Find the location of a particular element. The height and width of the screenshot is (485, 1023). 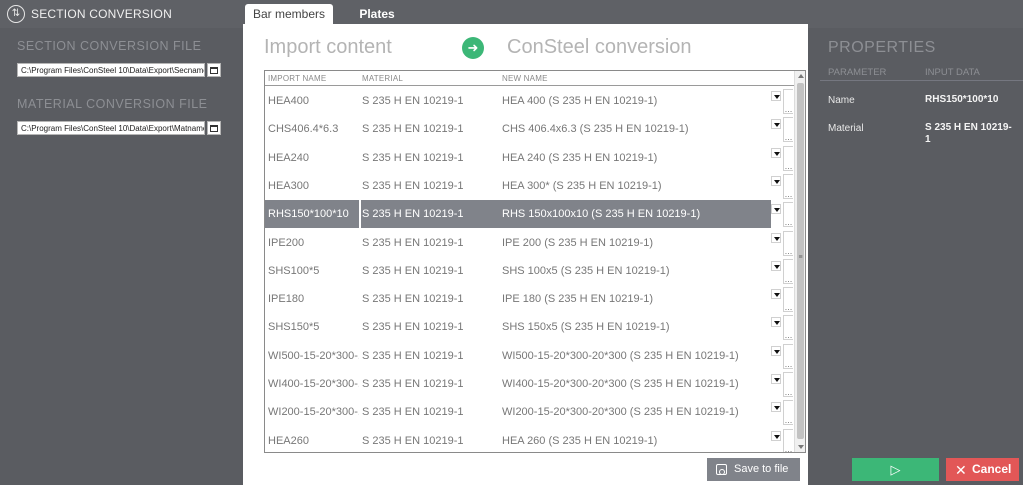

import-name-cell: IPE180 is located at coordinates (312, 299).